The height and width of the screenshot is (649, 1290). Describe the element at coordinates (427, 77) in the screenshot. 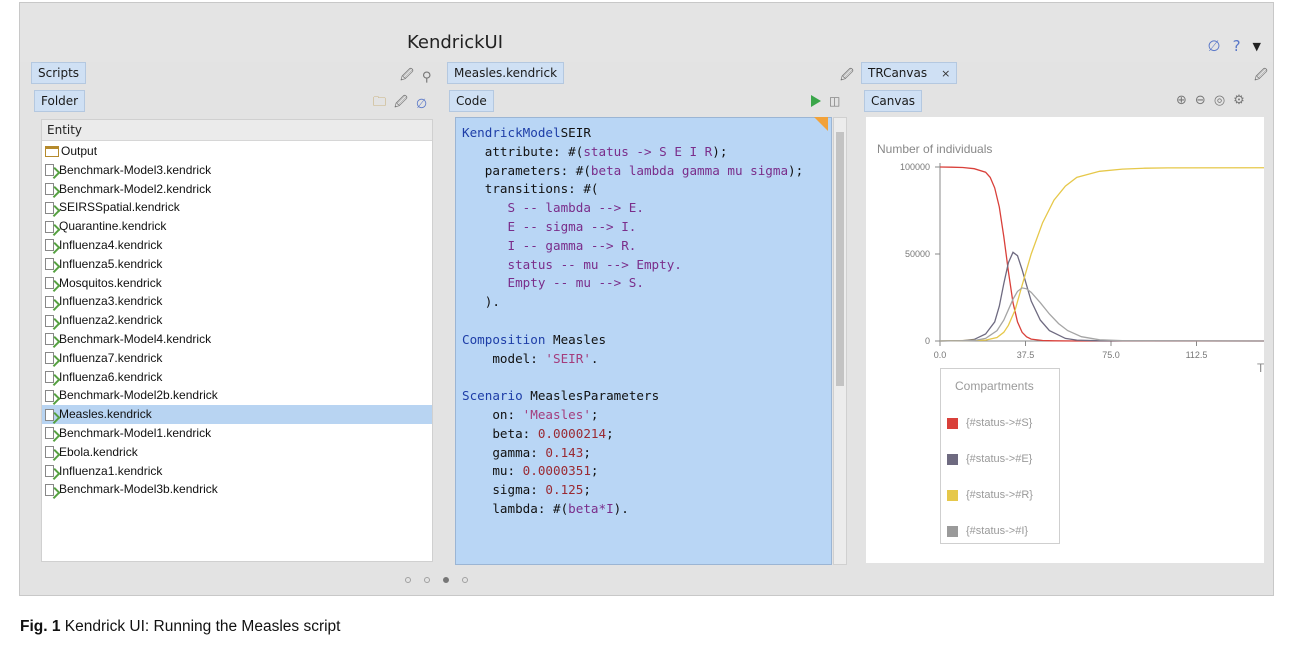

I see `search-icon: ⚲` at that location.